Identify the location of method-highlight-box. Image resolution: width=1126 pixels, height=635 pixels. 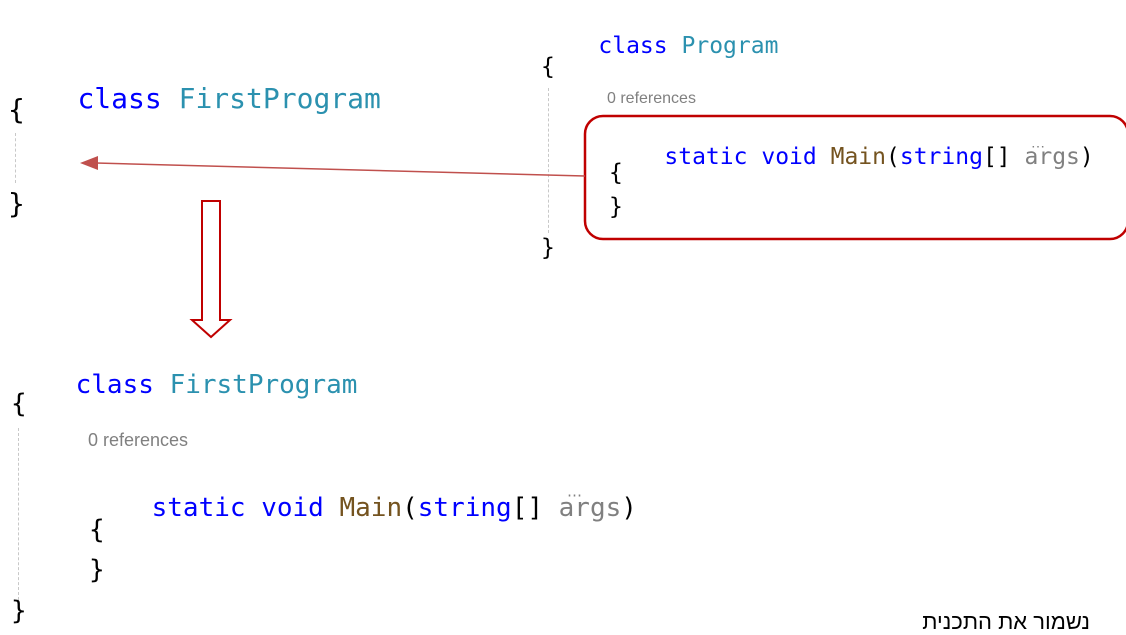
(854, 177).